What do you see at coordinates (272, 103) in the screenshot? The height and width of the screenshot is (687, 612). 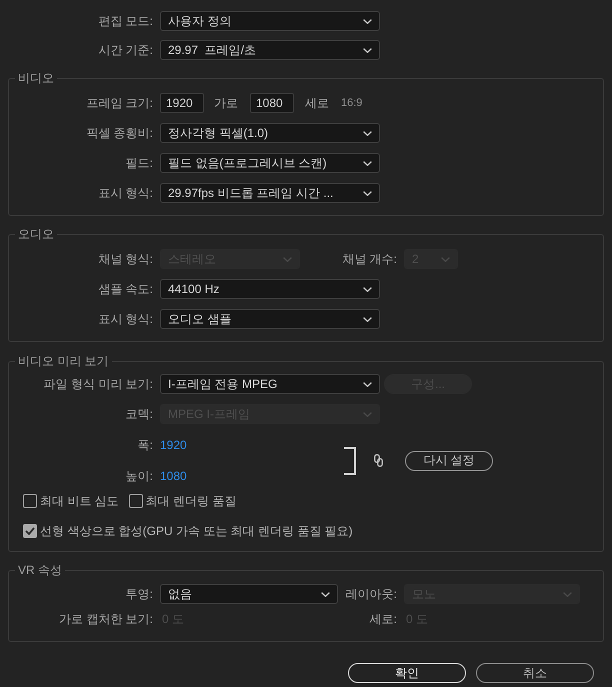 I see `number-field: 1080` at bounding box center [272, 103].